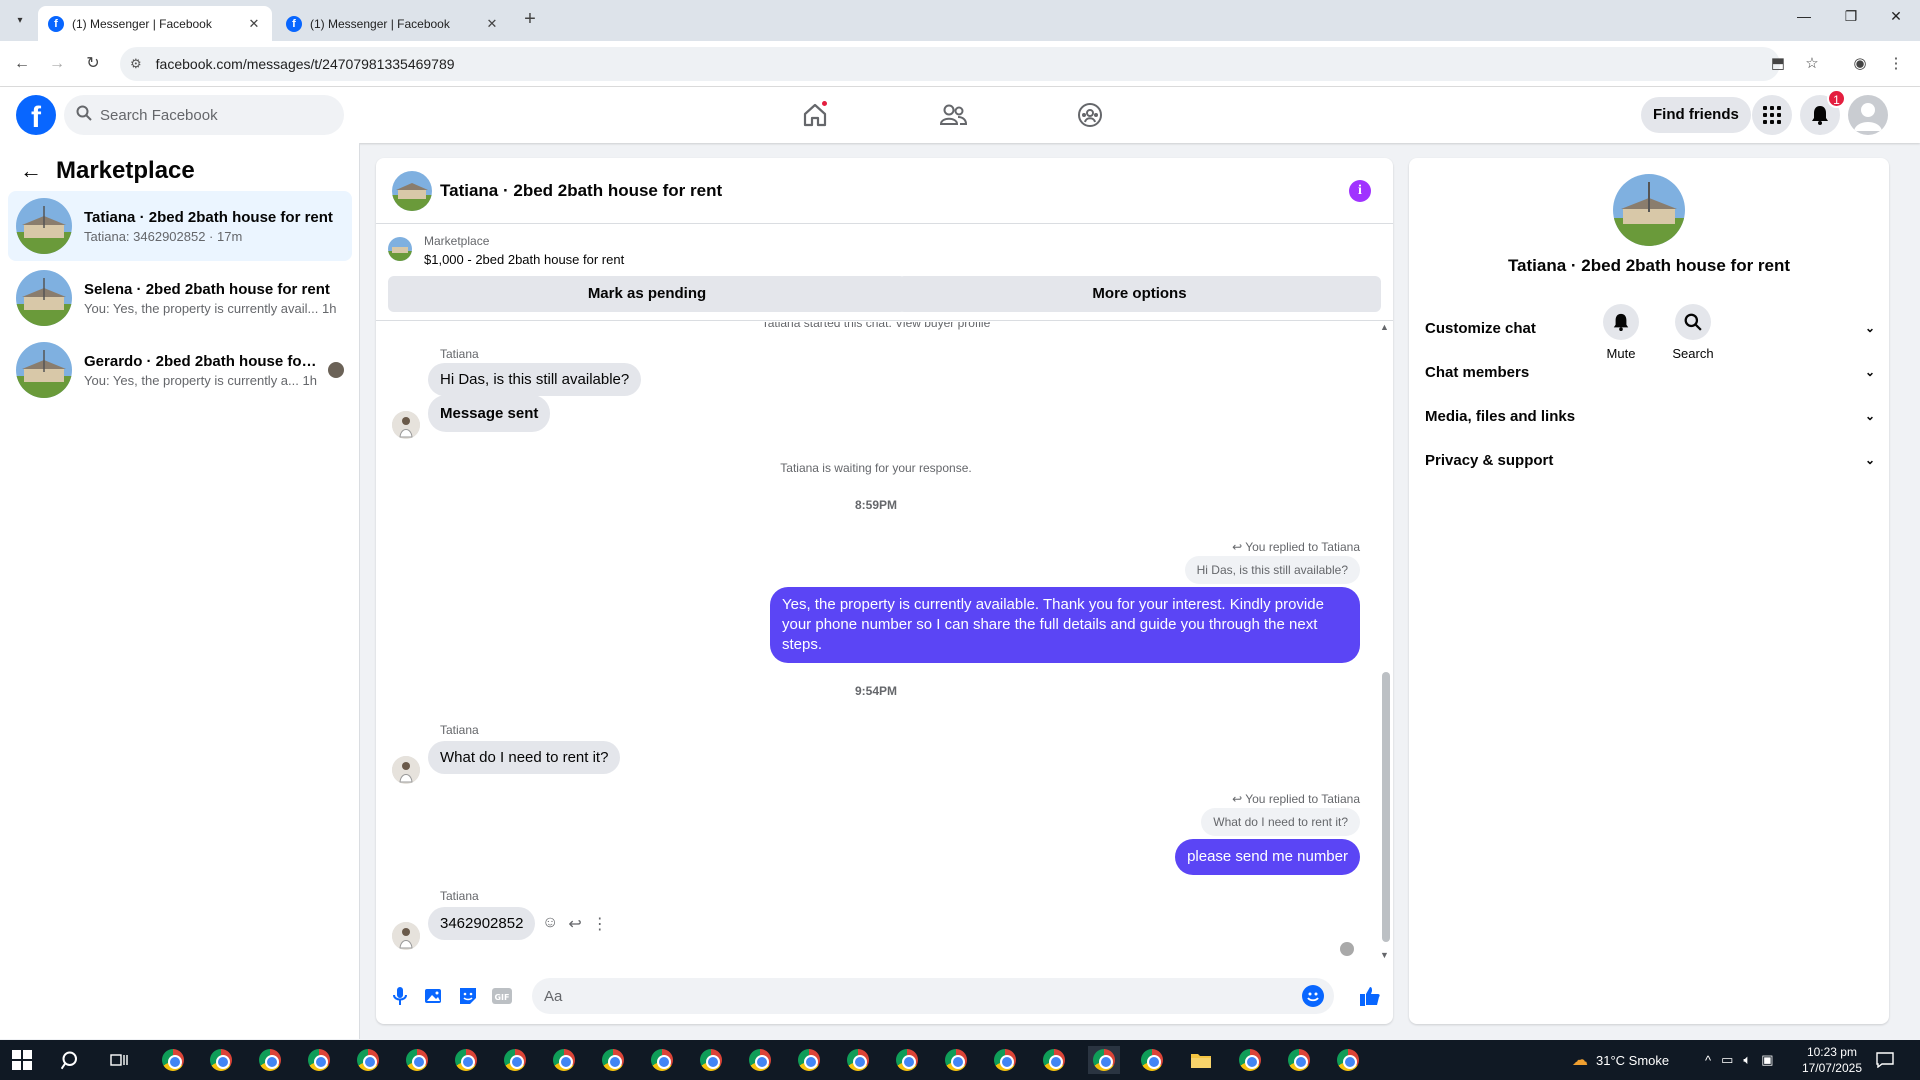 This screenshot has width=1920, height=1080. Describe the element at coordinates (530, 19) in the screenshot. I see `new-tab-button: +` at that location.